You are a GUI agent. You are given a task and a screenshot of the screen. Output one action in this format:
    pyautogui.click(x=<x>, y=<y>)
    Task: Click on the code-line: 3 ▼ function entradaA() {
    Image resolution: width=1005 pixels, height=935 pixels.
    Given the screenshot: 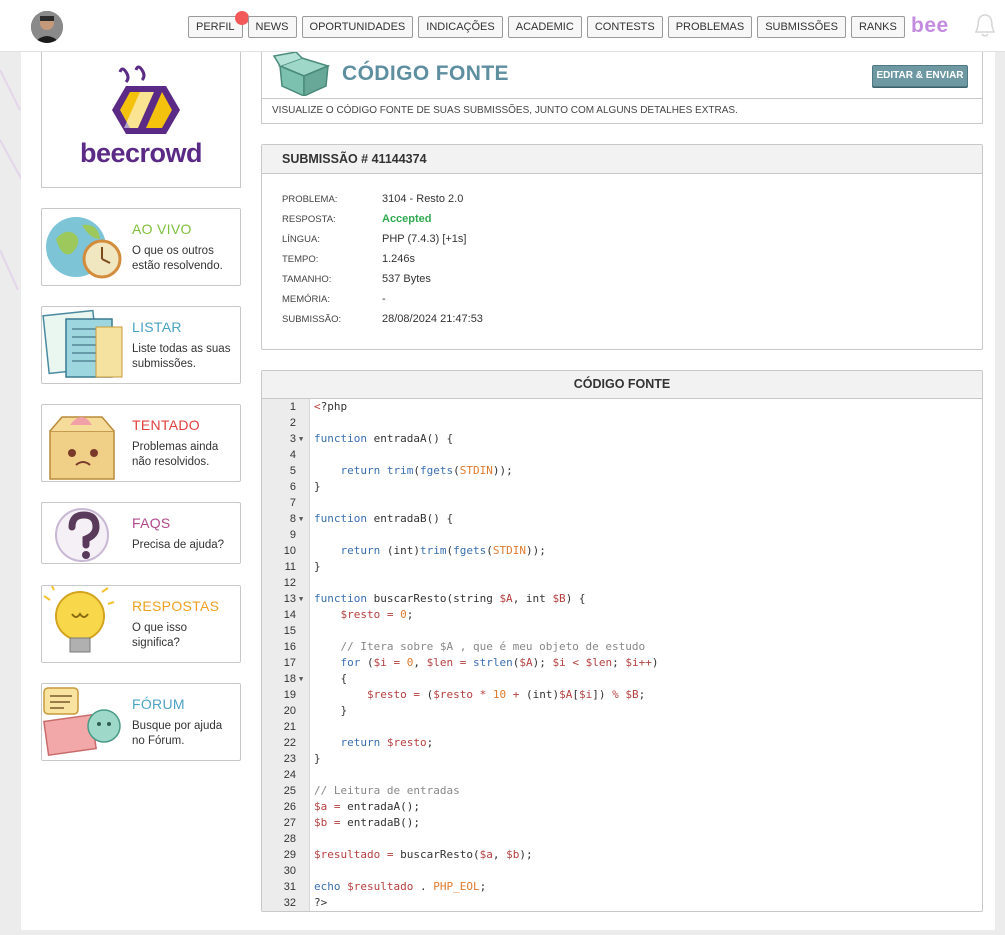 What is the action you would take?
    pyautogui.click(x=622, y=439)
    